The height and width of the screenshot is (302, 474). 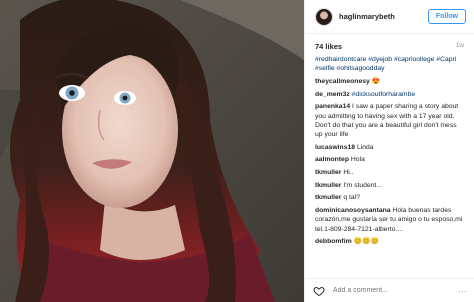 I want to click on post-time: 1w, so click(x=460, y=46).